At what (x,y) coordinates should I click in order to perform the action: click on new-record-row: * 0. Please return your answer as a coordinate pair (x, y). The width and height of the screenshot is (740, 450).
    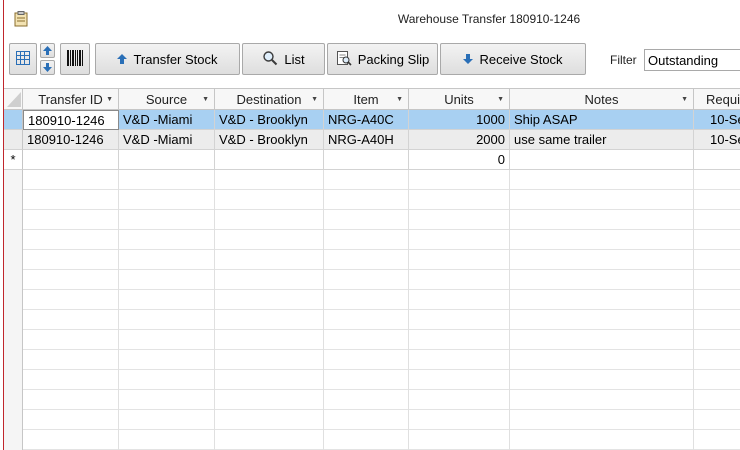
    Looking at the image, I should click on (372, 160).